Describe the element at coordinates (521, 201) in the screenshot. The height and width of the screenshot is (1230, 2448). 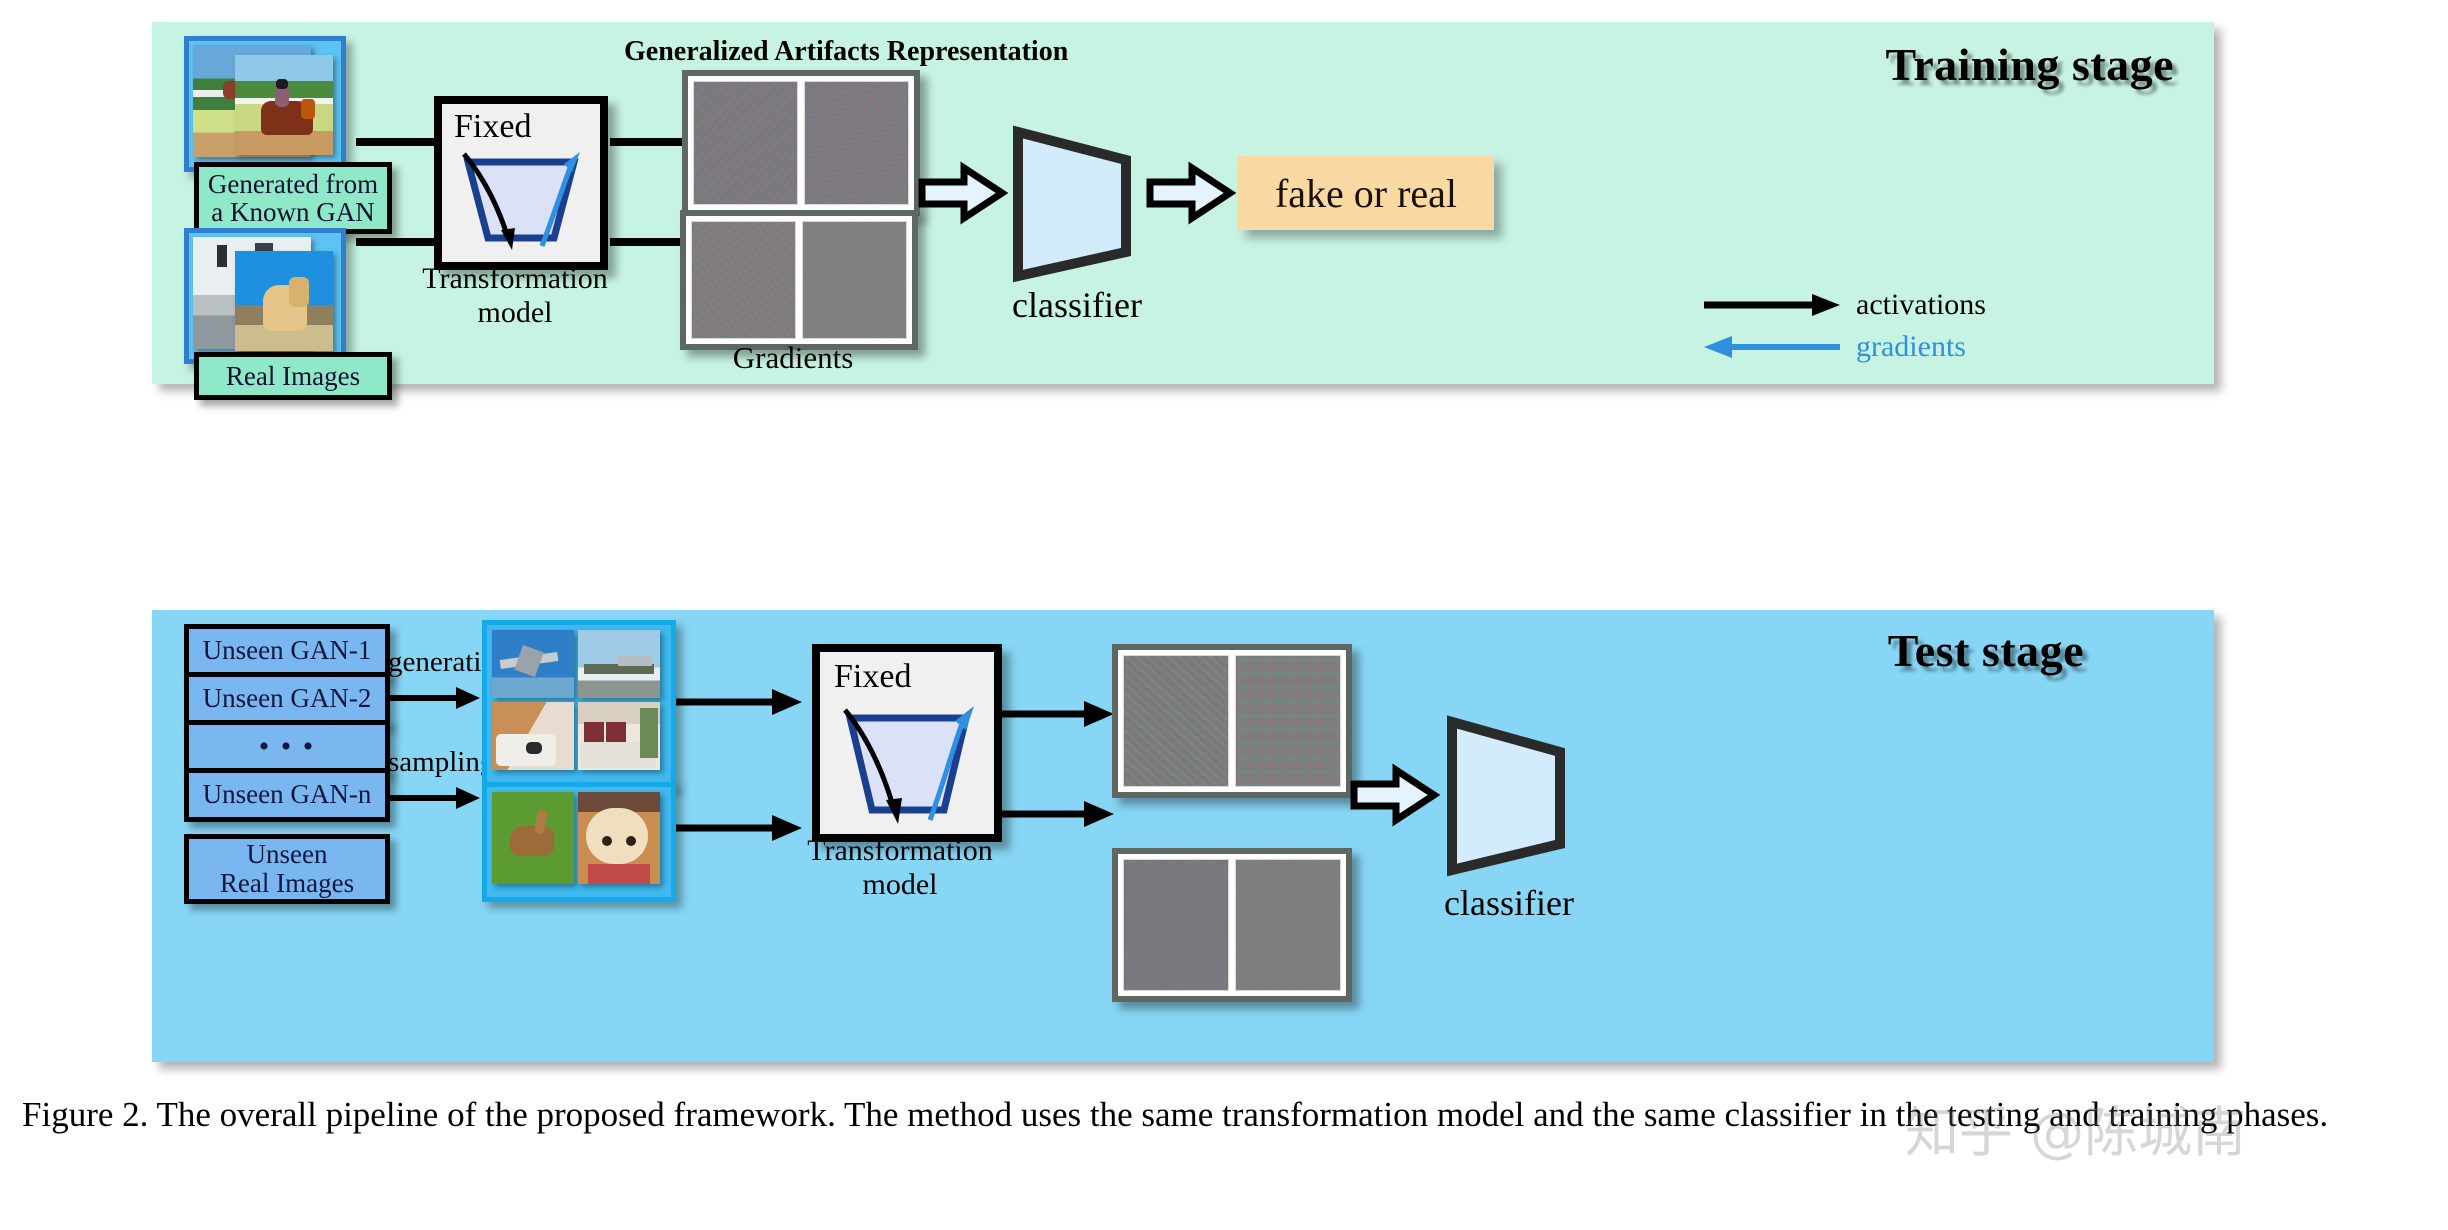
I see `model-trapezoid-training` at that location.